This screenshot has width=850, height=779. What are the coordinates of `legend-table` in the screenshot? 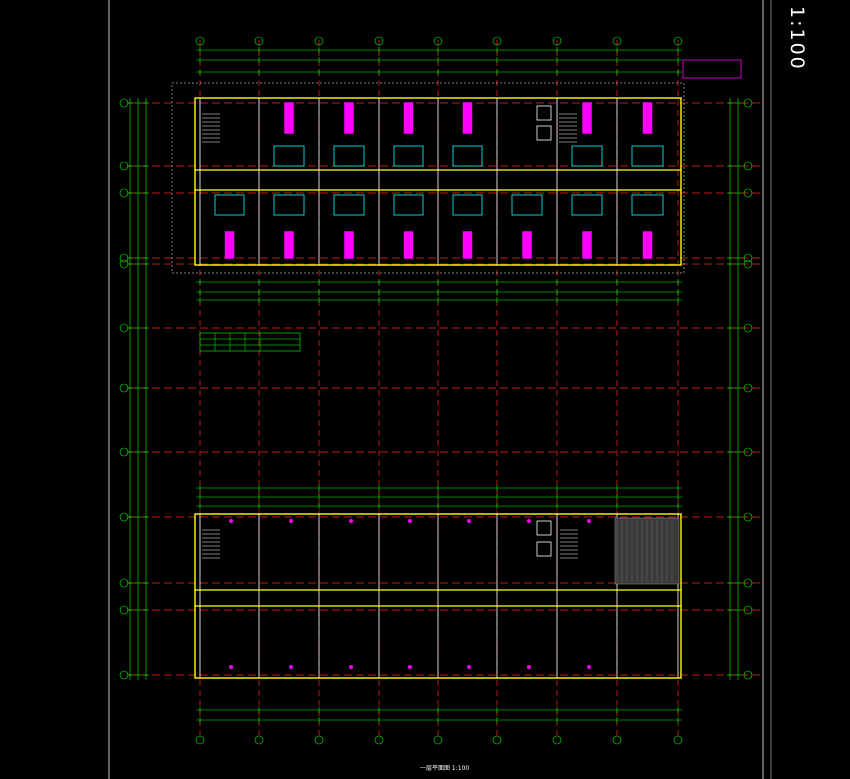 It's located at (250, 342).